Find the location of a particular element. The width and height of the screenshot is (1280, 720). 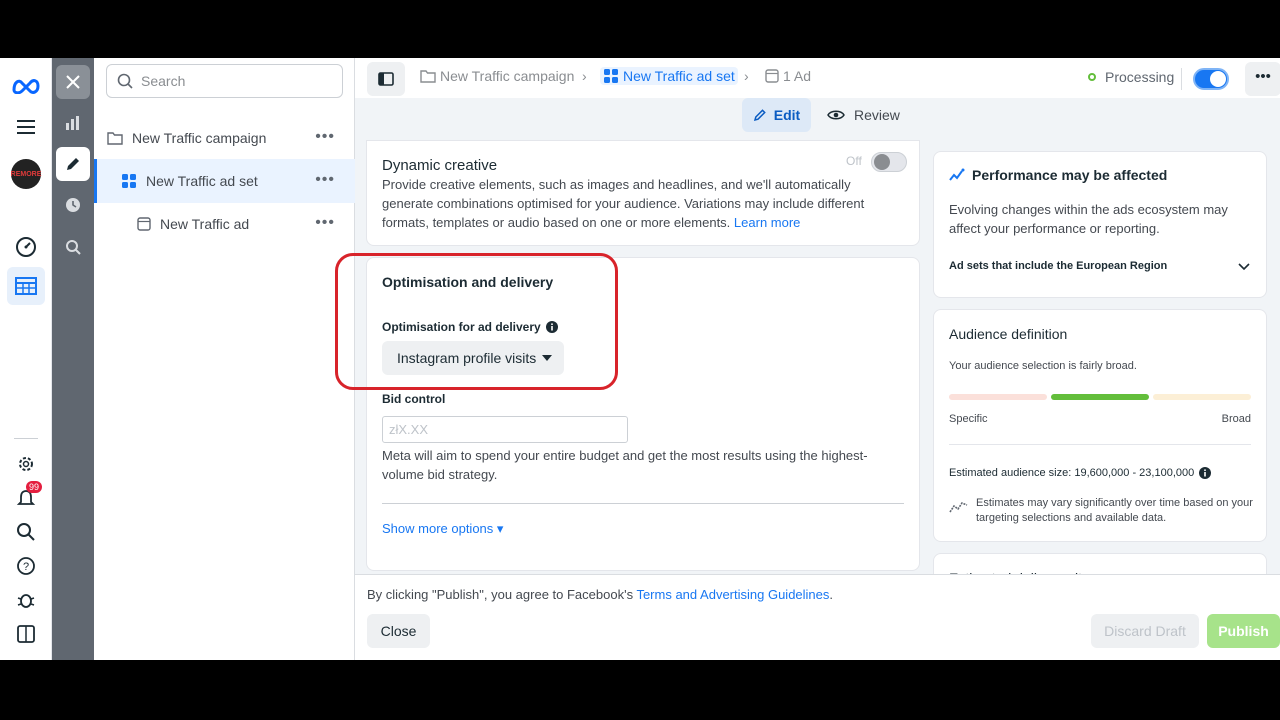

sidebar-panel-icon is located at coordinates (386, 79).